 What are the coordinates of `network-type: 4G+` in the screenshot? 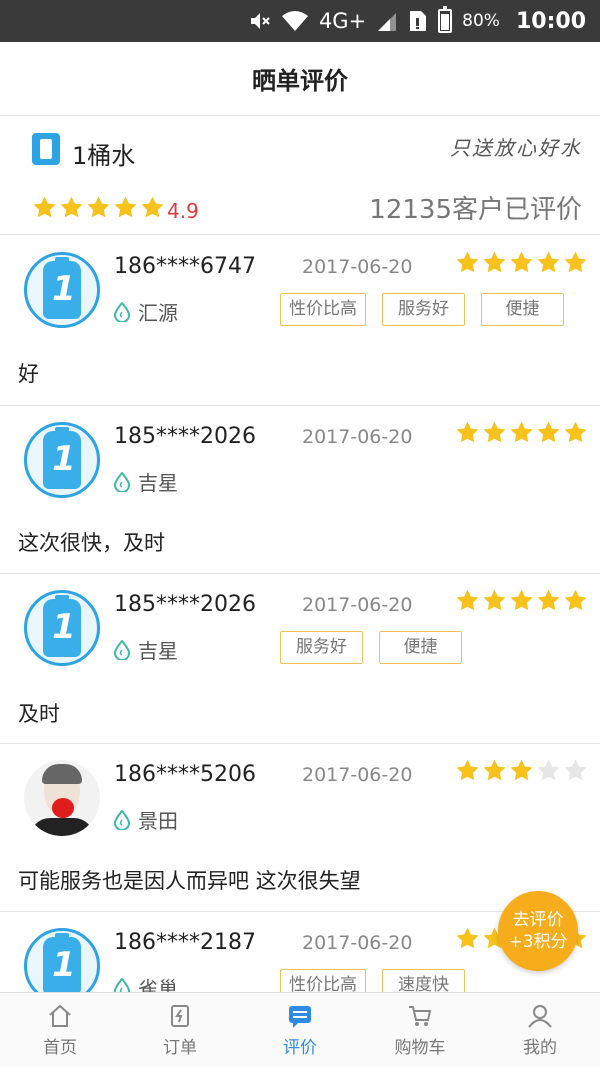 It's located at (342, 21).